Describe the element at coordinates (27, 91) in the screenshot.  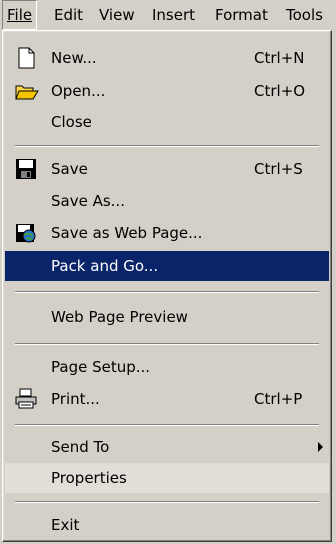
I see `open-folder-icon` at that location.